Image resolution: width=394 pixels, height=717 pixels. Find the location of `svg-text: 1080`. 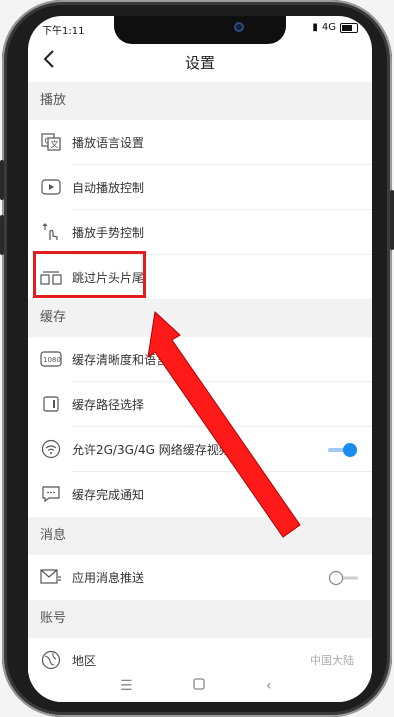

svg-text: 1080 is located at coordinates (52, 360).